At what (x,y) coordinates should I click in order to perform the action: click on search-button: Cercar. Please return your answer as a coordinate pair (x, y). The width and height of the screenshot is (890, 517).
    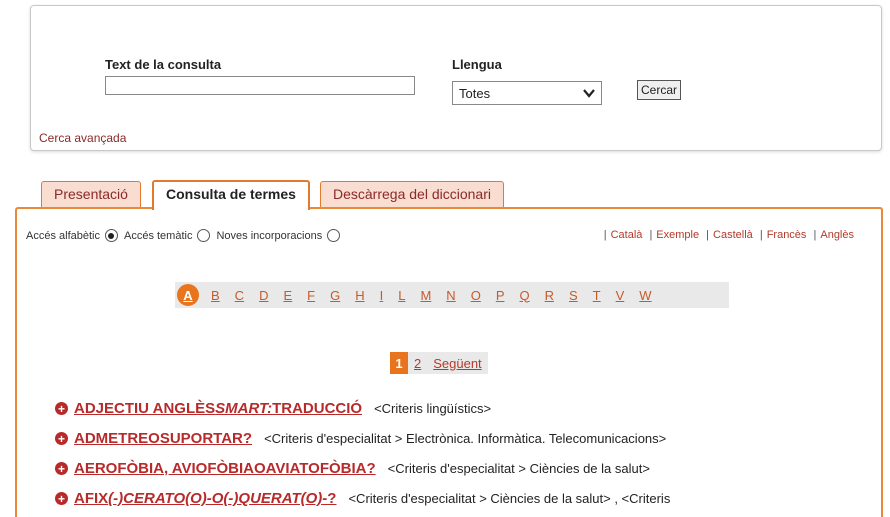
    Looking at the image, I should click on (659, 90).